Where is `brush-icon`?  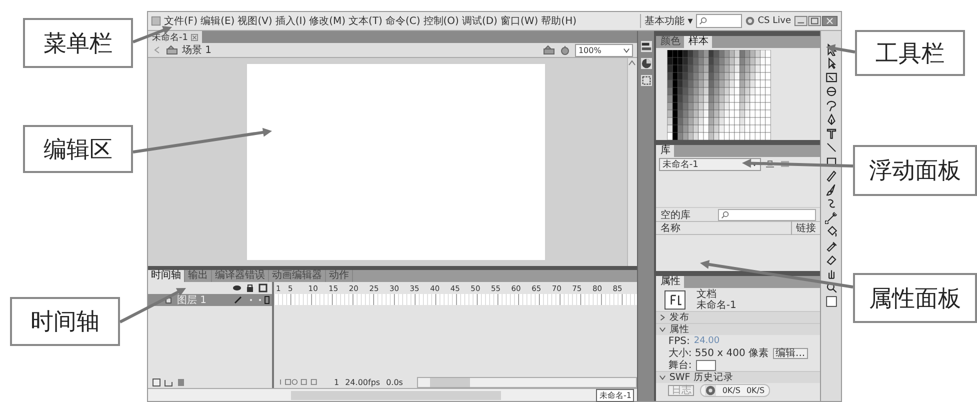 brush-icon is located at coordinates (831, 189).